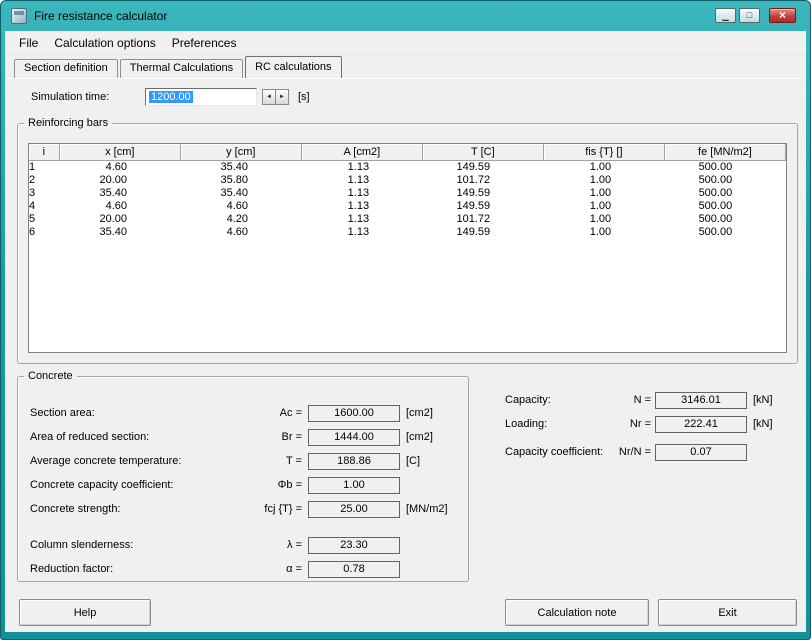  What do you see at coordinates (240, 180) in the screenshot?
I see `table-cell: 35.80` at bounding box center [240, 180].